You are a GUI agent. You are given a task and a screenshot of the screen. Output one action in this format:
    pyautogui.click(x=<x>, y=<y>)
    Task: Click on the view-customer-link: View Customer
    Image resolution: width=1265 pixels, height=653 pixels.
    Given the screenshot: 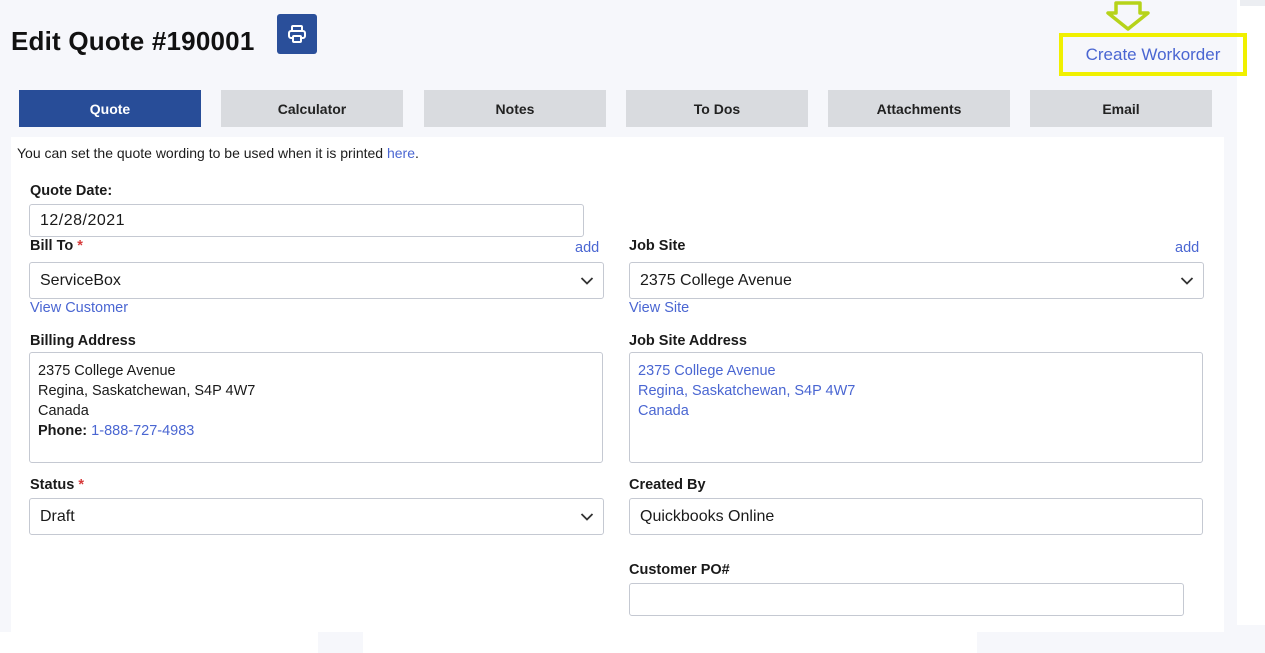 What is the action you would take?
    pyautogui.click(x=79, y=308)
    